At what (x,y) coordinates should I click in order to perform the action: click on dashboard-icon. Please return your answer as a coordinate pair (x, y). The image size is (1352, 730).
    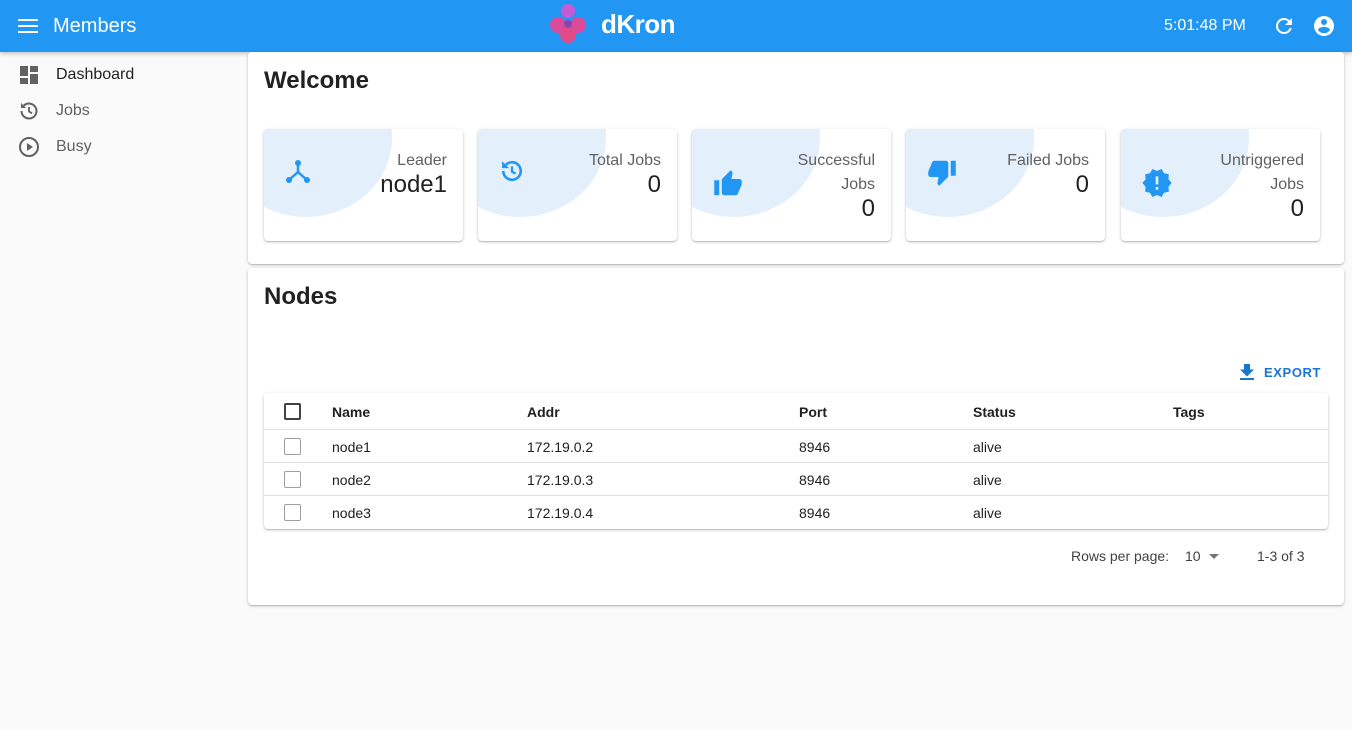
    Looking at the image, I should click on (29, 75).